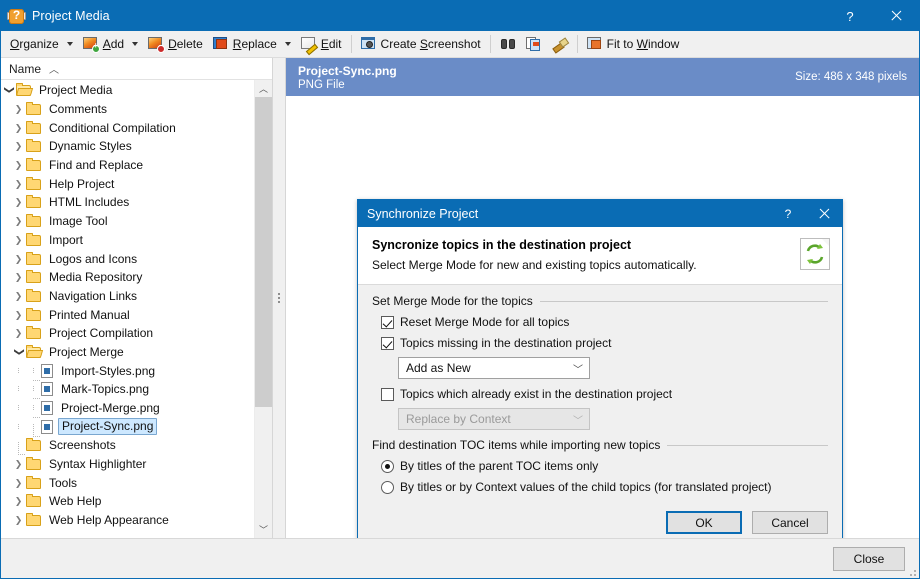 The width and height of the screenshot is (920, 579). What do you see at coordinates (633, 44) in the screenshot?
I see `toolbar-fit-to-window-button: Fit to Window` at bounding box center [633, 44].